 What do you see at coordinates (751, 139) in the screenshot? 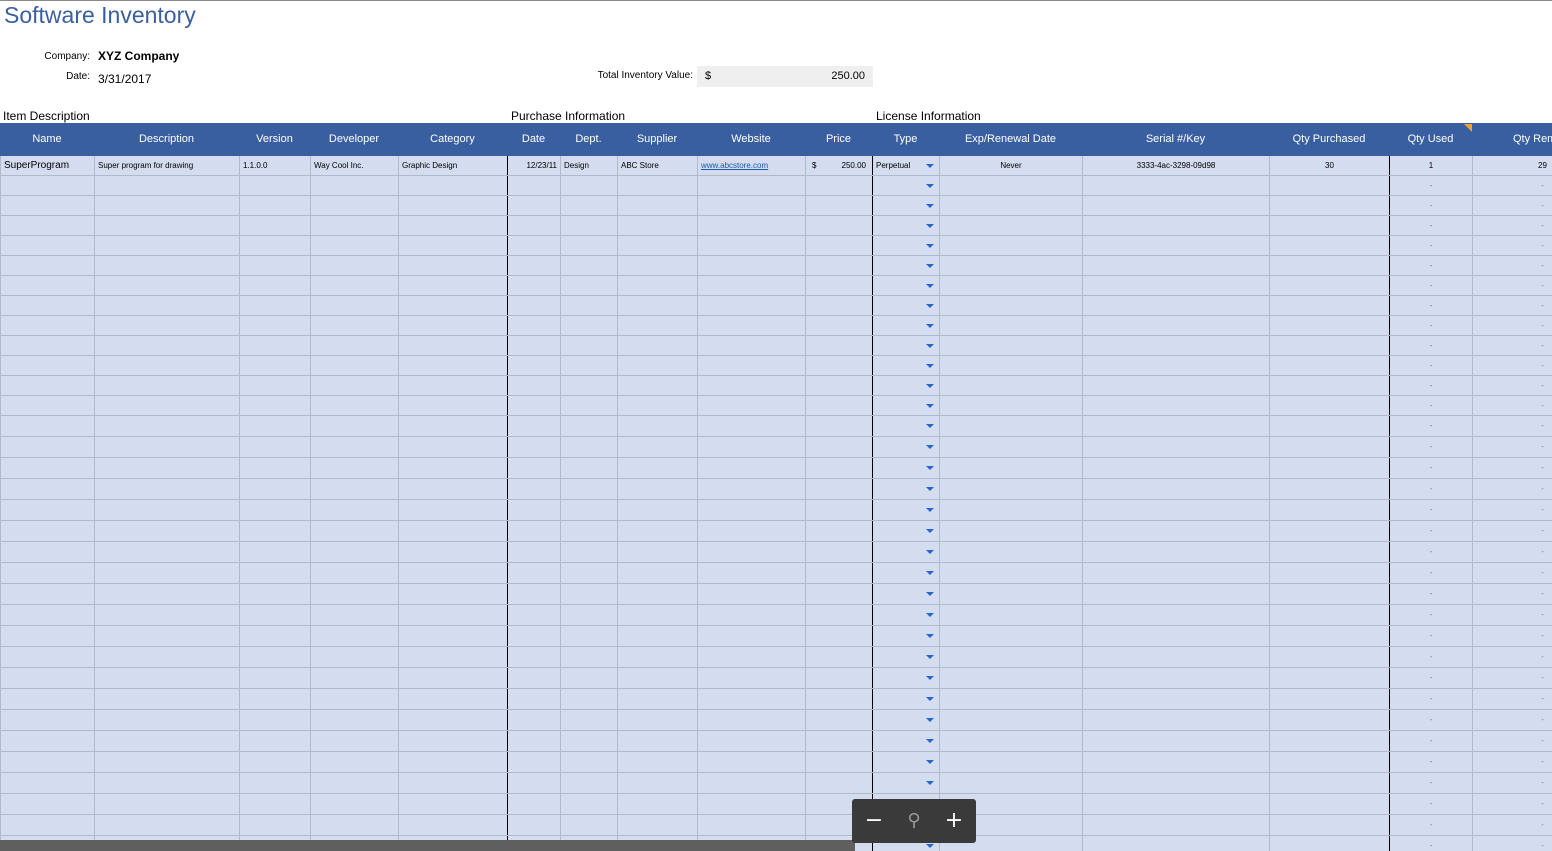
I see `column-header-website: Website` at bounding box center [751, 139].